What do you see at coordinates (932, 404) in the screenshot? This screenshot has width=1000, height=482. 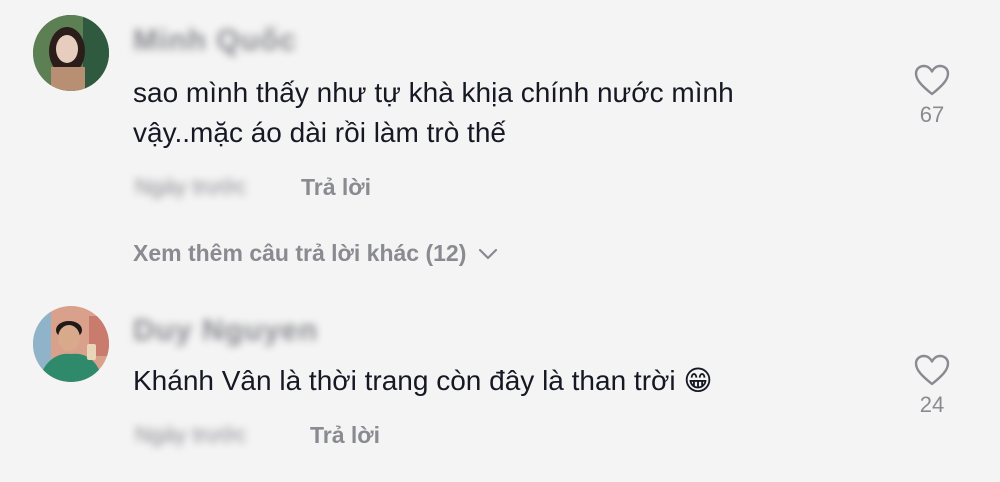 I see `like-count: 24` at bounding box center [932, 404].